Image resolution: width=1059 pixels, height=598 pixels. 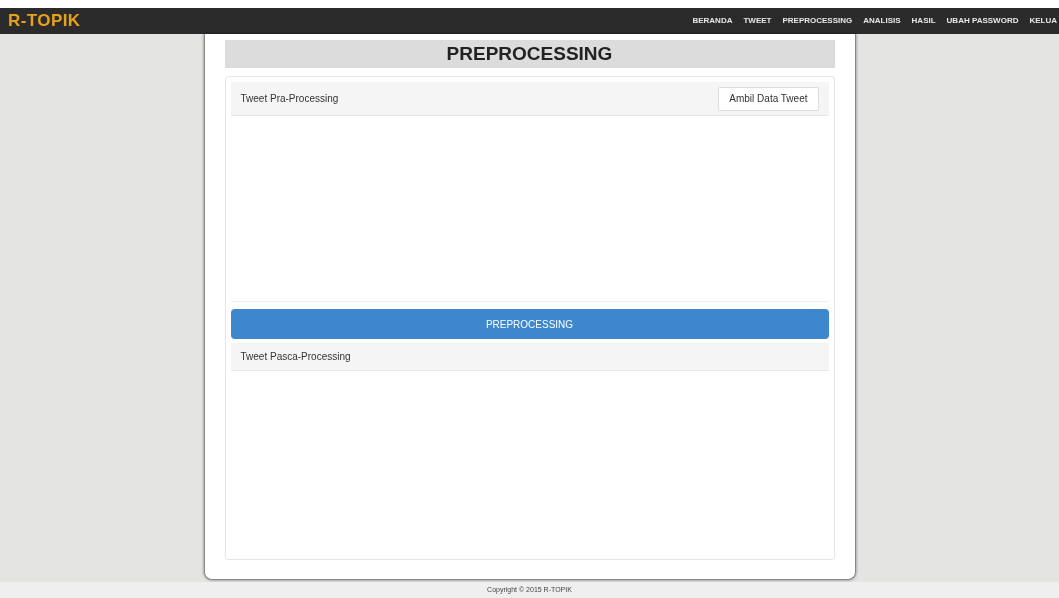 I want to click on fetch-tweets-button: Ambil Data Tweet, so click(x=768, y=98).